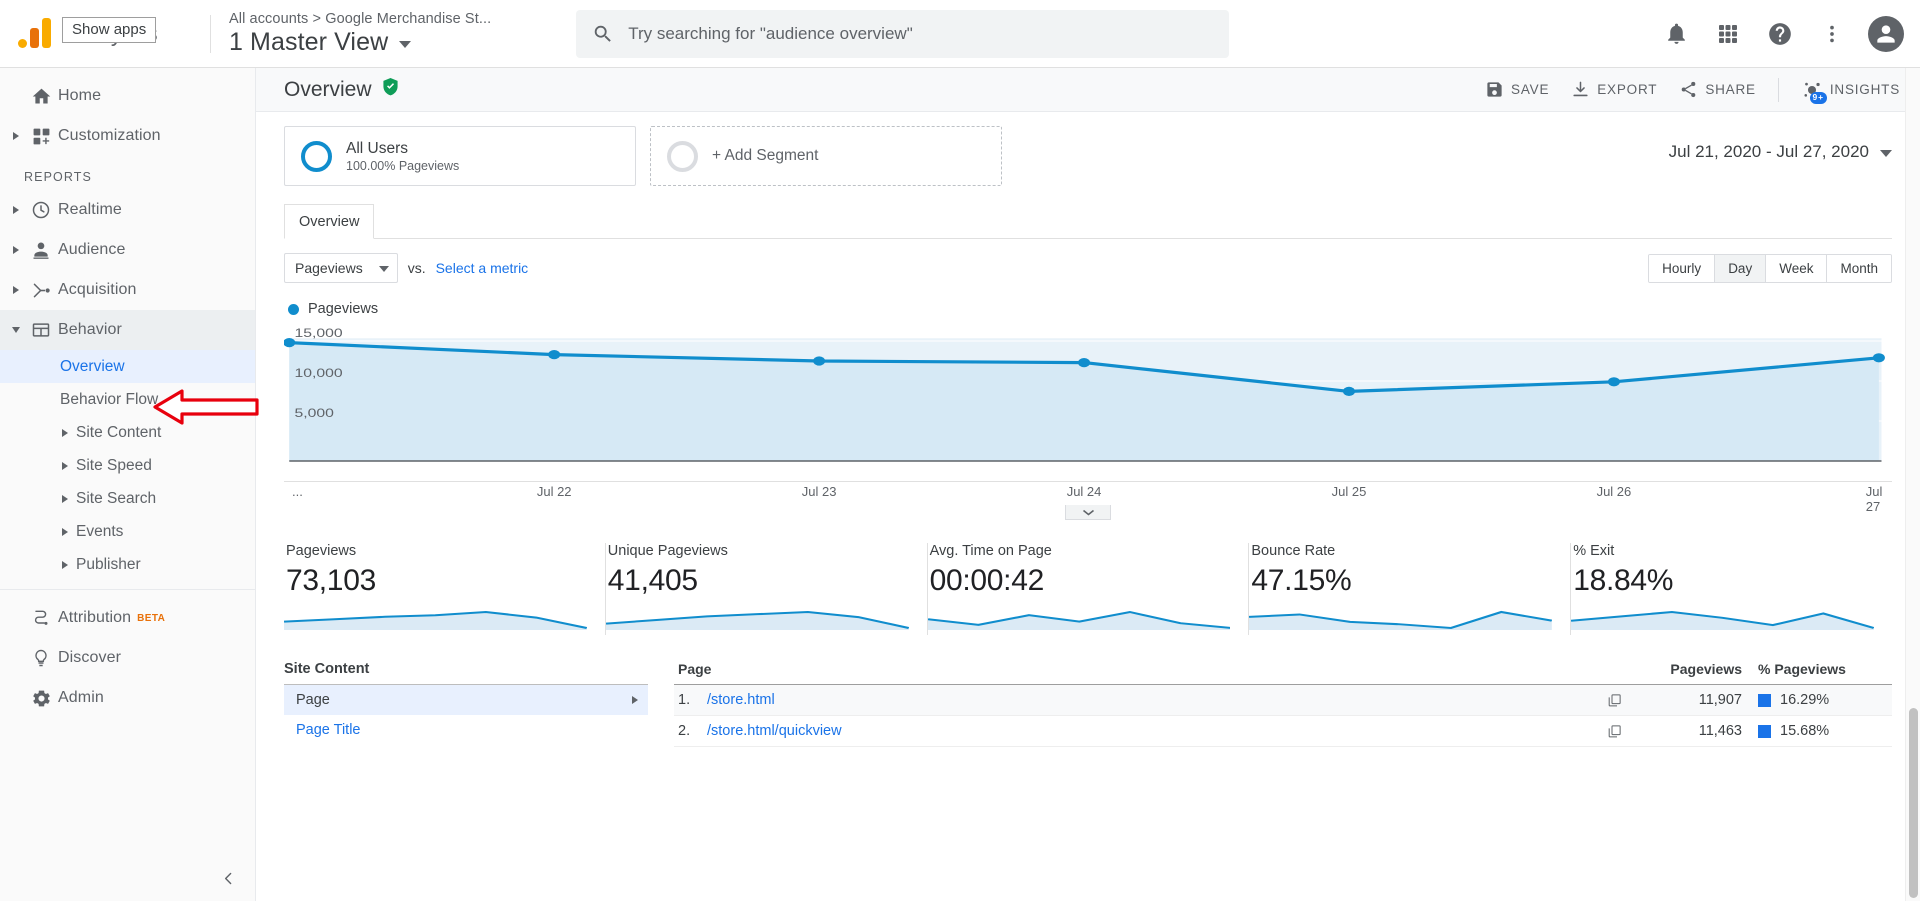 Image resolution: width=1920 pixels, height=901 pixels. Describe the element at coordinates (774, 731) in the screenshot. I see `page-link: /store.html/quickview` at that location.